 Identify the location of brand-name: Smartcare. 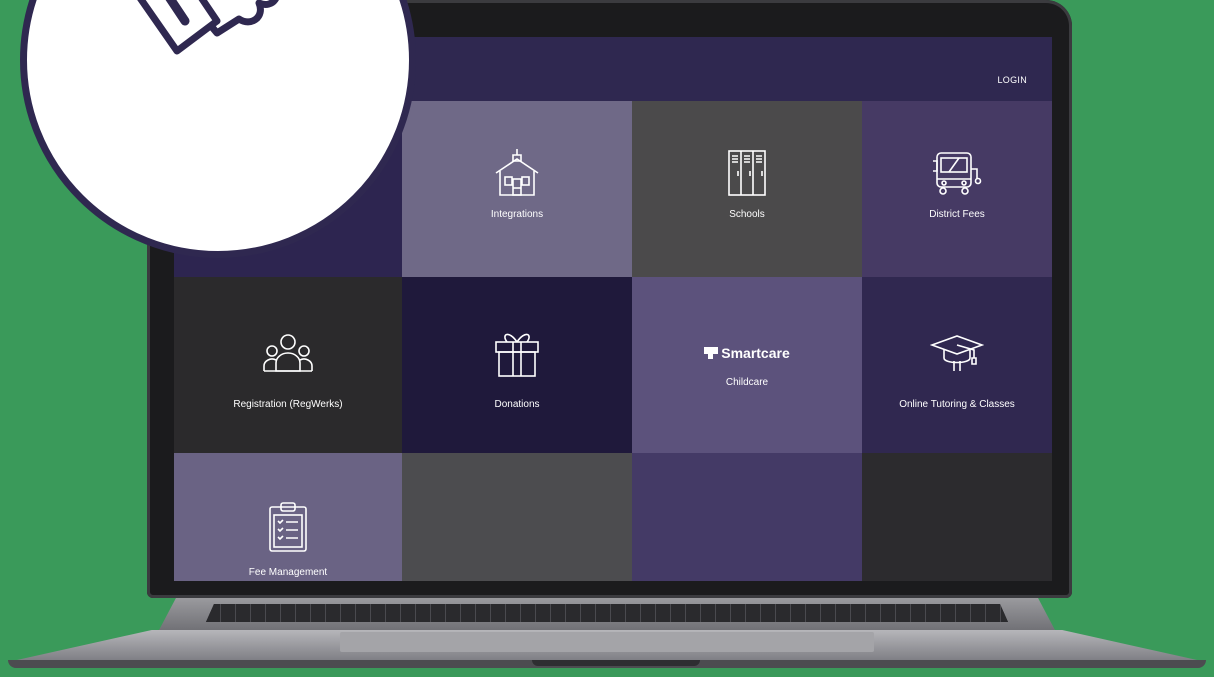
(755, 353).